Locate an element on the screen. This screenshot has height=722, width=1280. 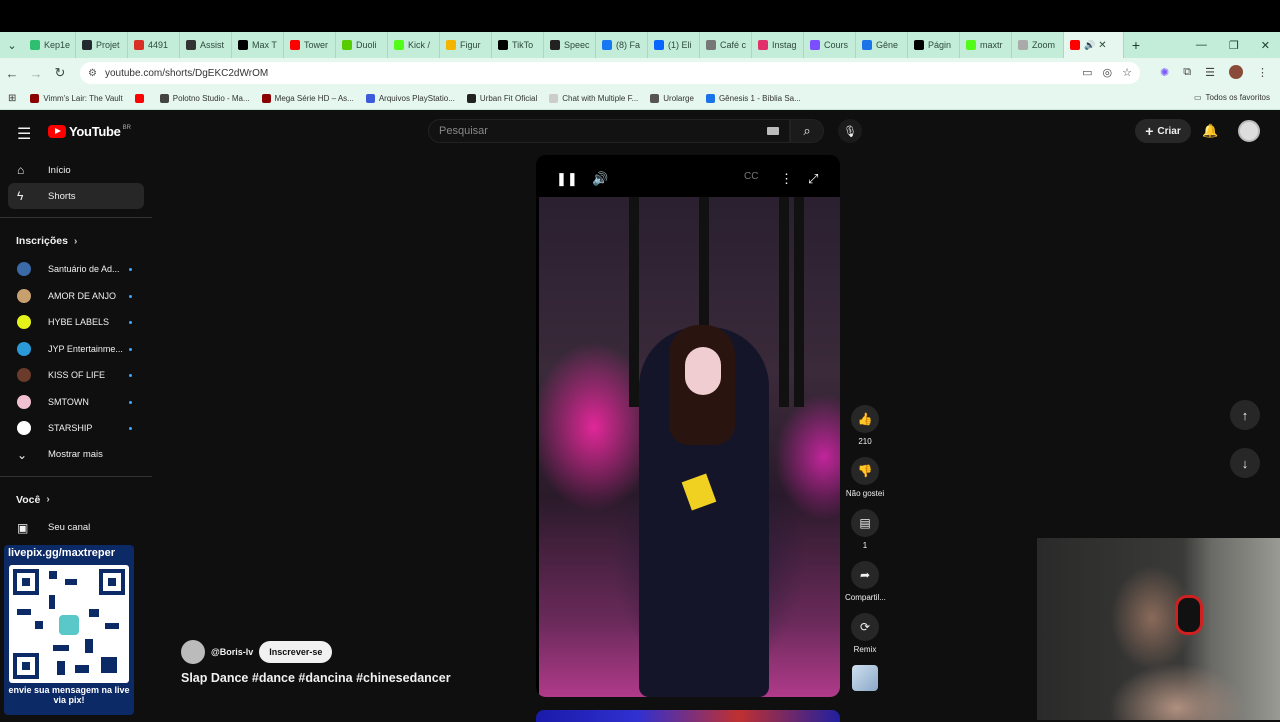
youtube-logo: YouTube BR is located at coordinates (89, 131).